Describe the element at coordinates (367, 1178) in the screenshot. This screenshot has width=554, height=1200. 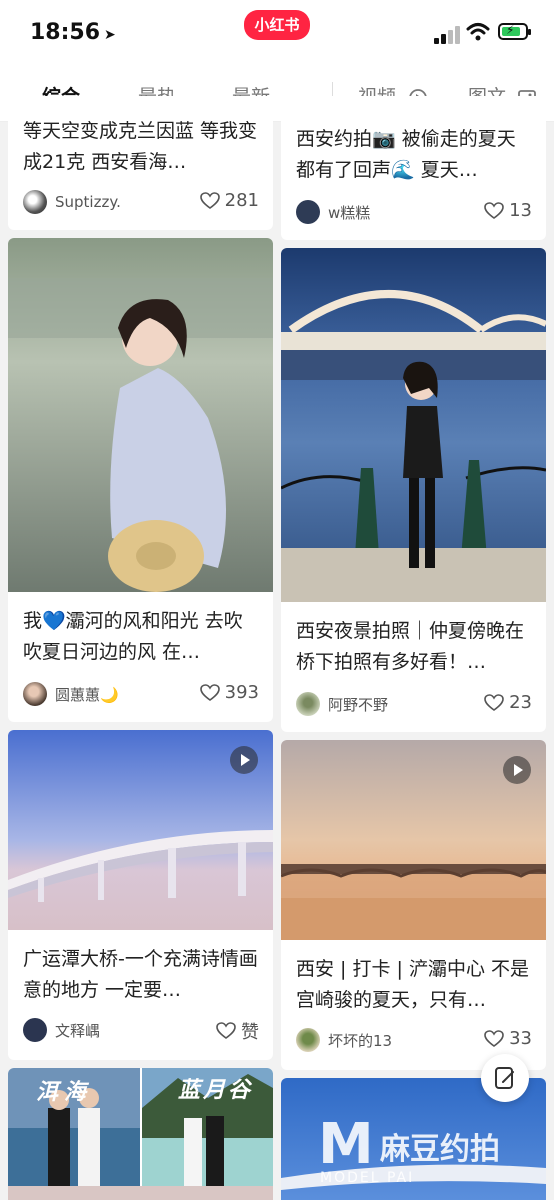
I see `watermark-subtext: MODEL PAI` at that location.